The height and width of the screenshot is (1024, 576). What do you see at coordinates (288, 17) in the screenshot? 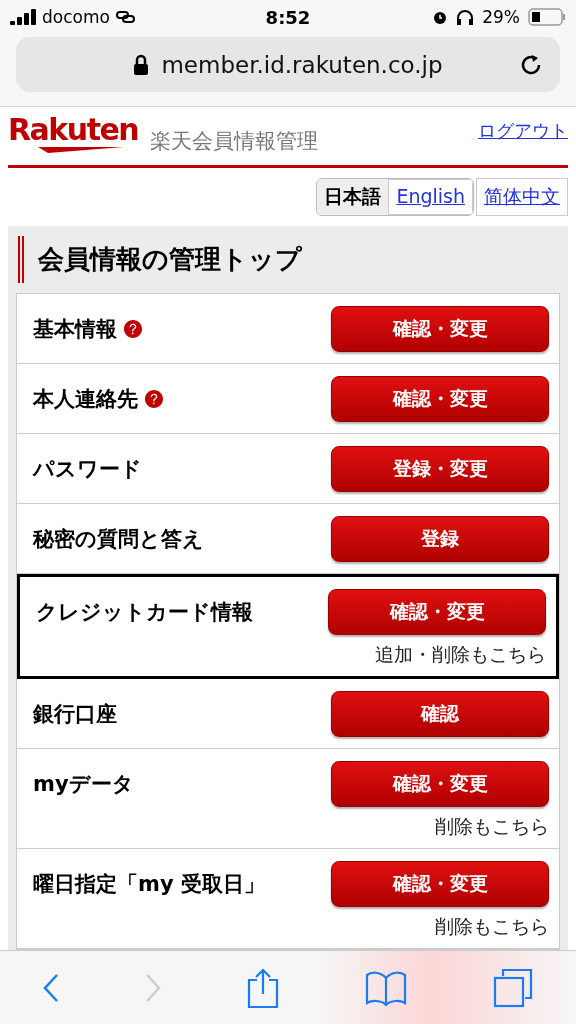
I see `clock-time: 8:52` at bounding box center [288, 17].